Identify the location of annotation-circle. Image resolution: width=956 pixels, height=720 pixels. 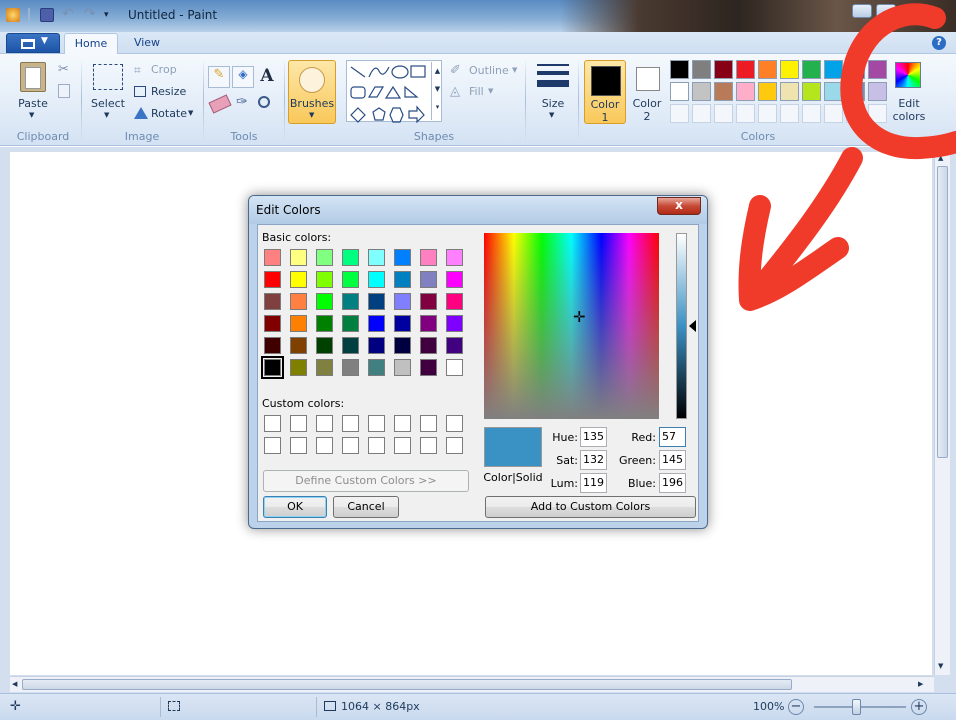
(898, 81).